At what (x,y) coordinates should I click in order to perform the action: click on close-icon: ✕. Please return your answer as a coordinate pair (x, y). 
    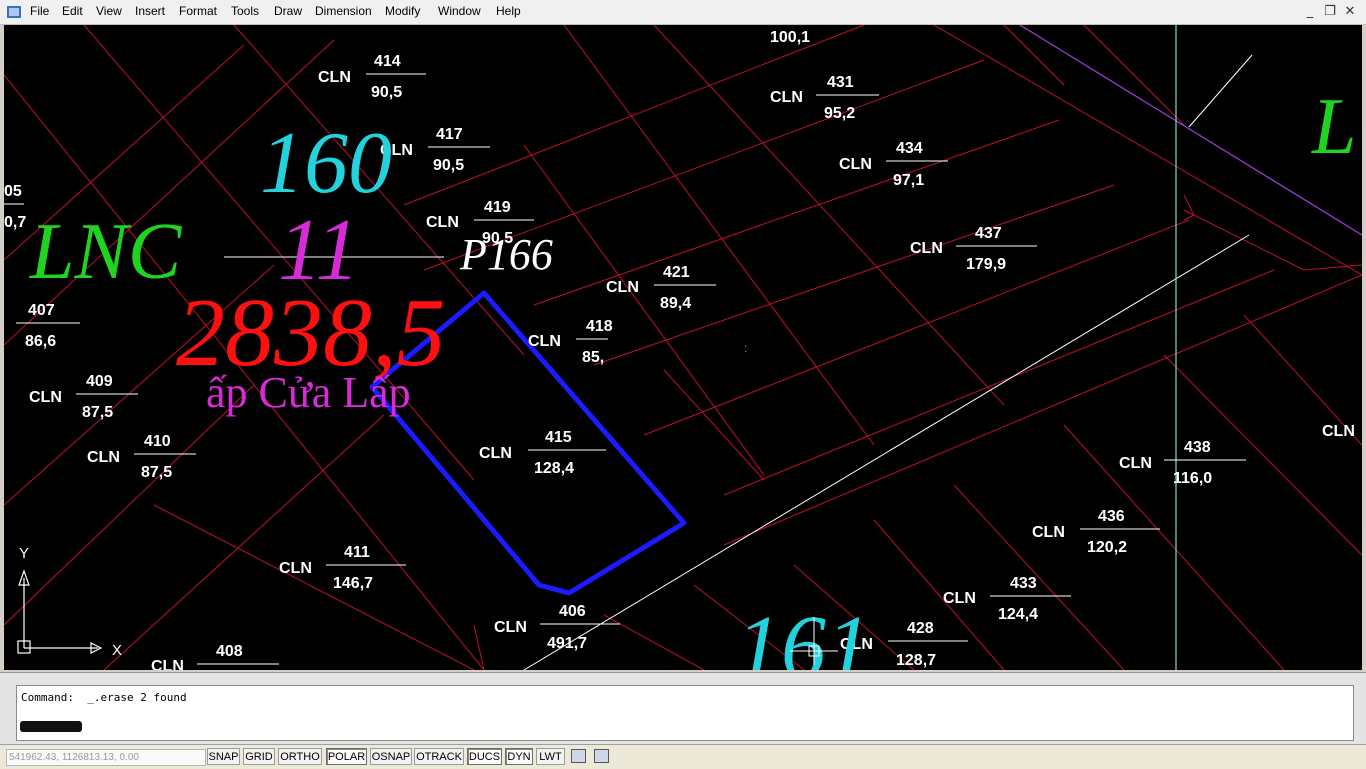
    Looking at the image, I should click on (1350, 12).